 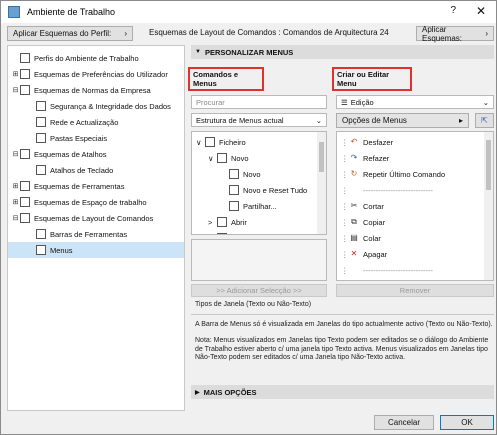 I want to click on window-title: Ambiente de Trabalho, so click(x=71, y=12).